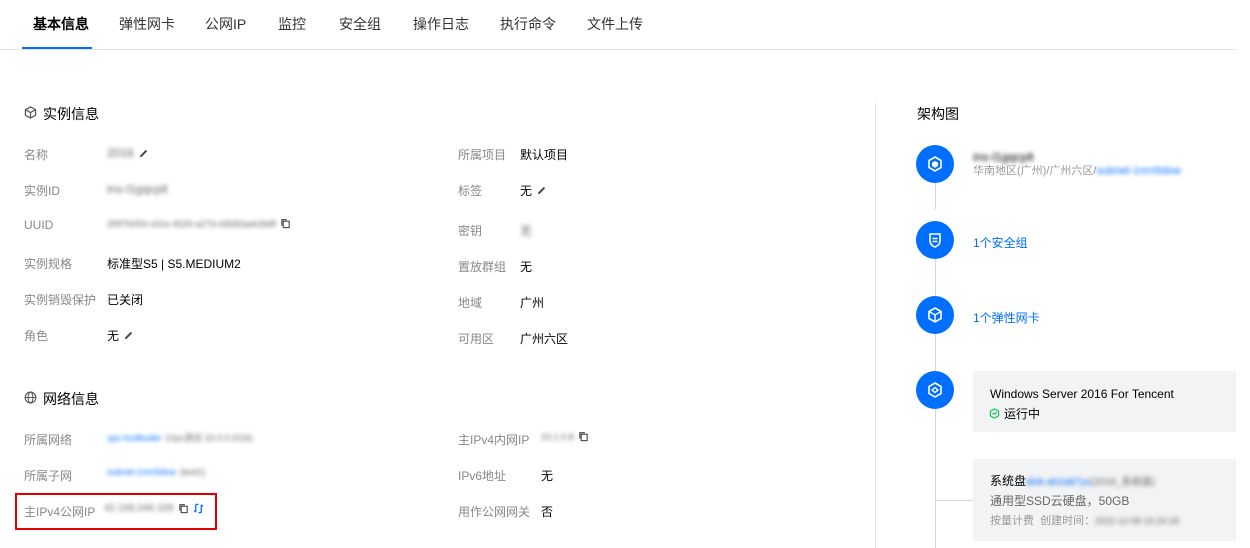 The height and width of the screenshot is (548, 1250). Describe the element at coordinates (36, 155) in the screenshot. I see `label-name: 名称` at that location.